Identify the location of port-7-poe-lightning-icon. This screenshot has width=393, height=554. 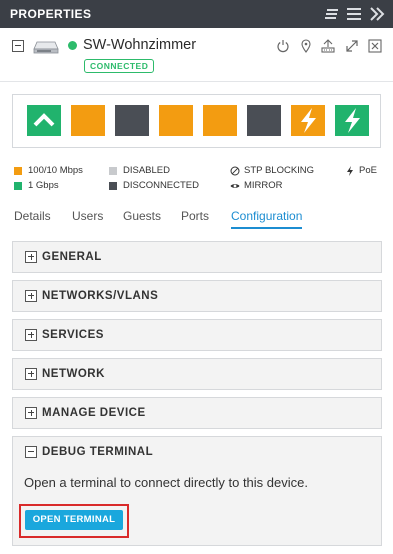
(308, 120).